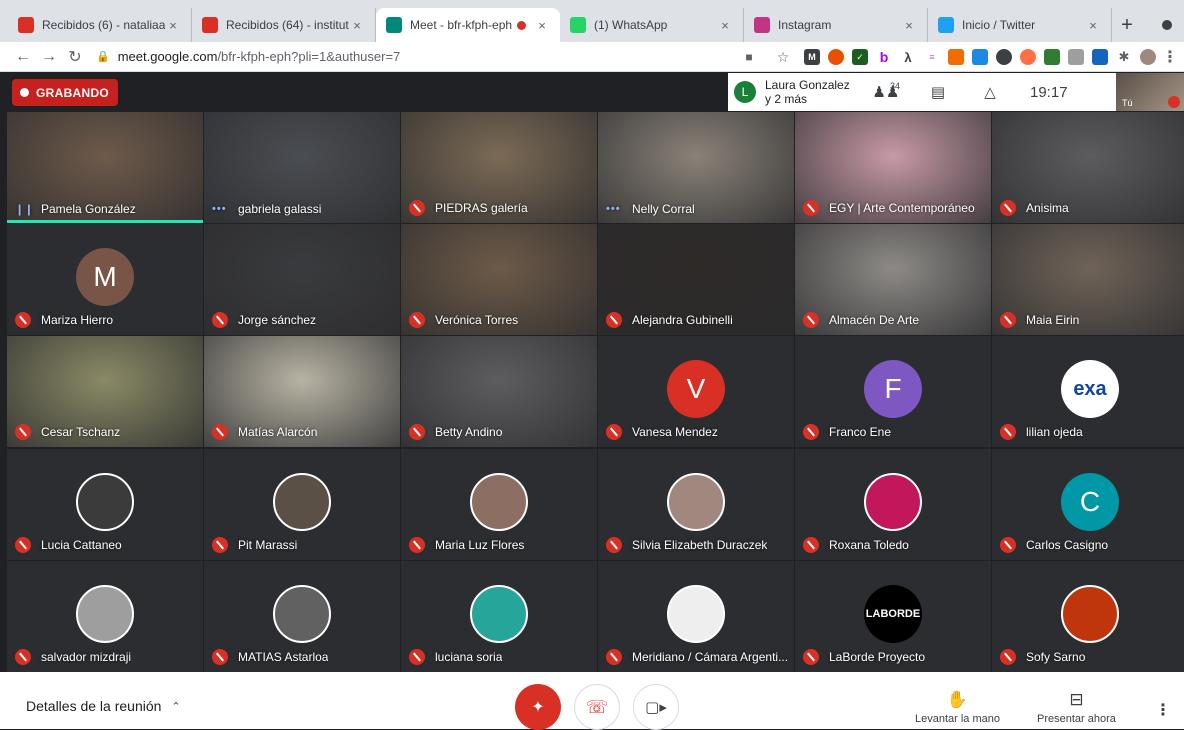  I want to click on browser-tab: Inicio / Twitter ×, so click(1020, 25).